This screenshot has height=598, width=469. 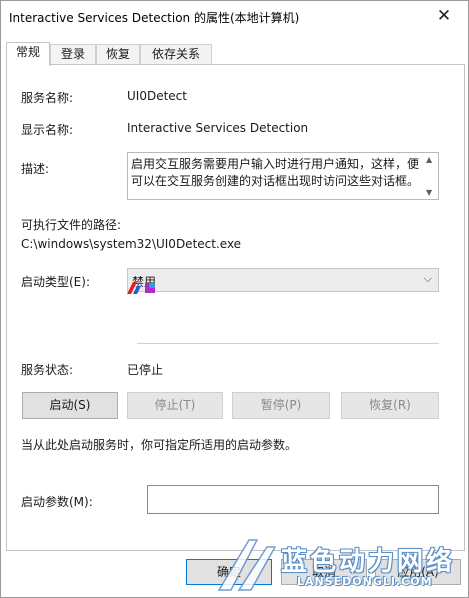 What do you see at coordinates (57, 502) in the screenshot?
I see `start-params-label: 启动参数(M):` at bounding box center [57, 502].